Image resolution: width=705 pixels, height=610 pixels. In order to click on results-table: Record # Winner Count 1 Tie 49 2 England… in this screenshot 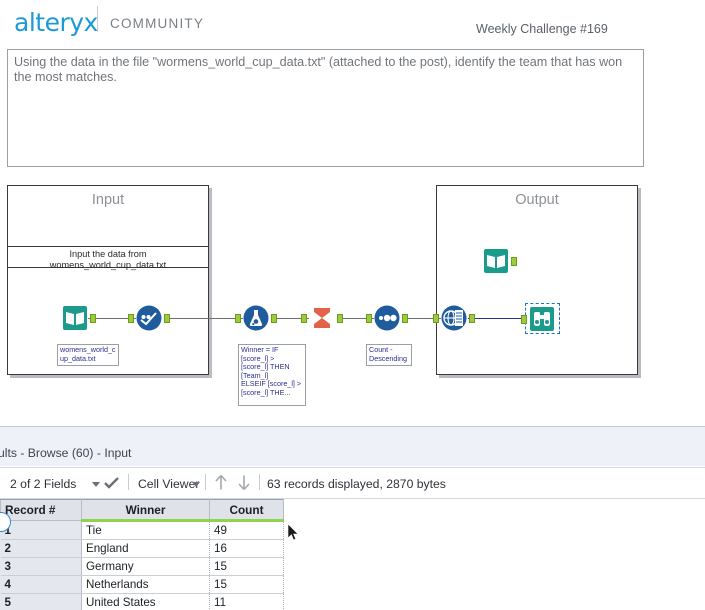, I will do `click(142, 554)`.